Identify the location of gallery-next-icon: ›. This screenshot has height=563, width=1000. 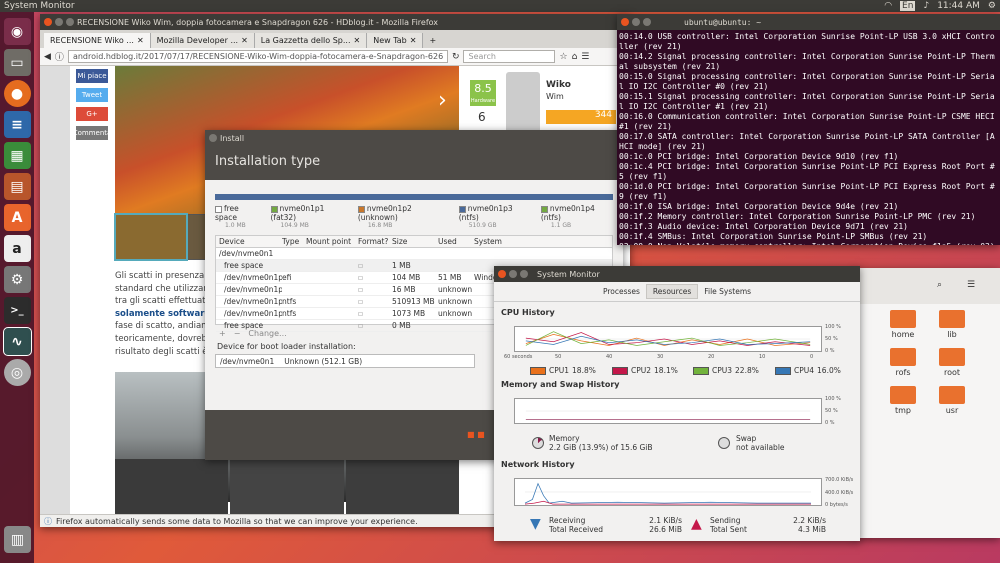
(442, 100).